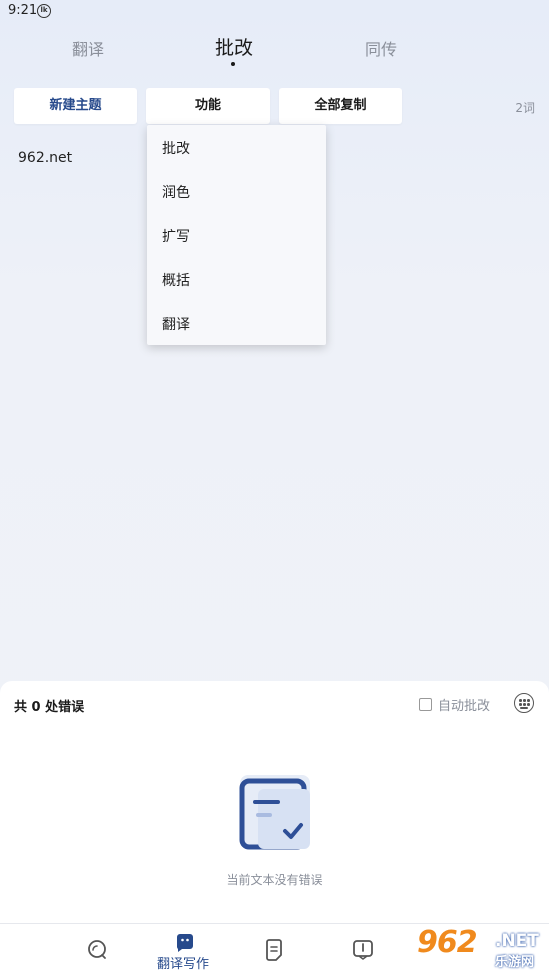 The height and width of the screenshot is (975, 549). Describe the element at coordinates (176, 324) in the screenshot. I see `menu-item-translate: 翻译` at that location.